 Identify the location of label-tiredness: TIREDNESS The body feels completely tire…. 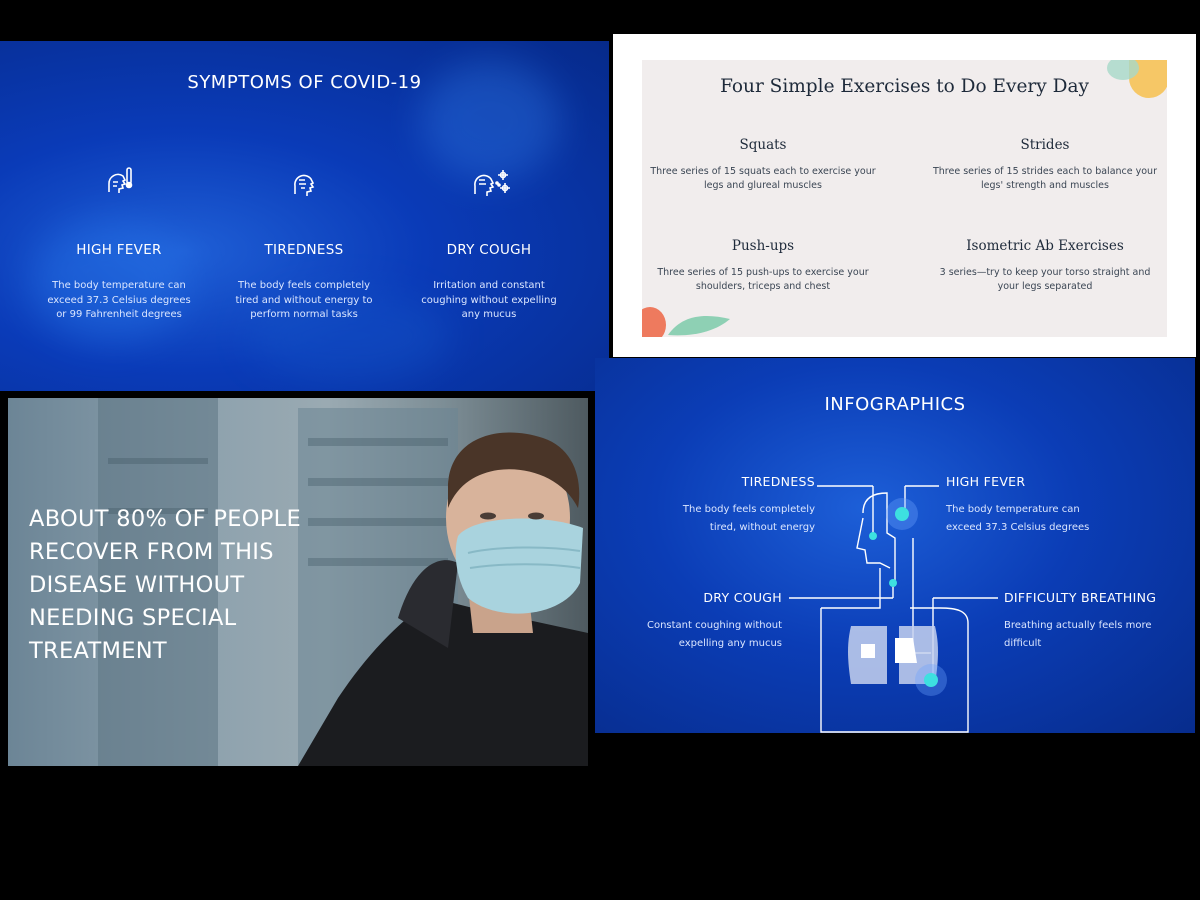
(735, 505).